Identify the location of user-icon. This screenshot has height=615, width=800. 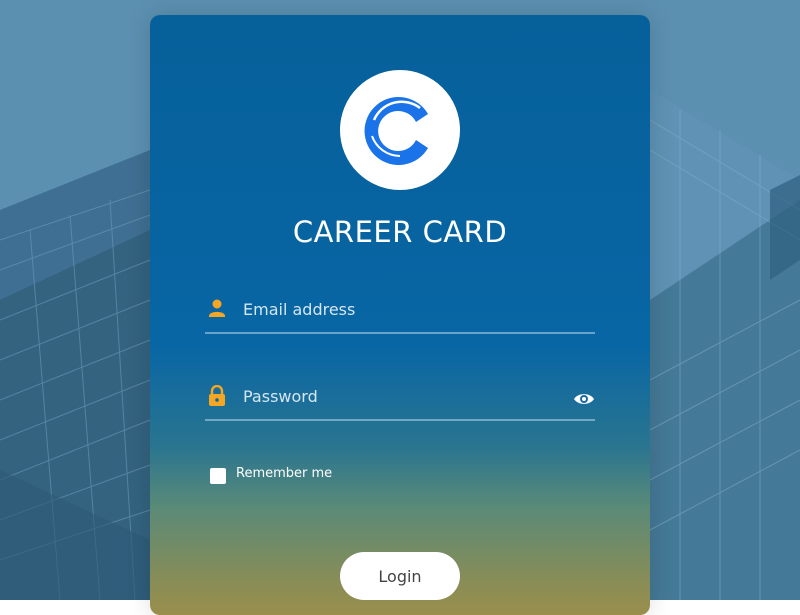
(217, 308).